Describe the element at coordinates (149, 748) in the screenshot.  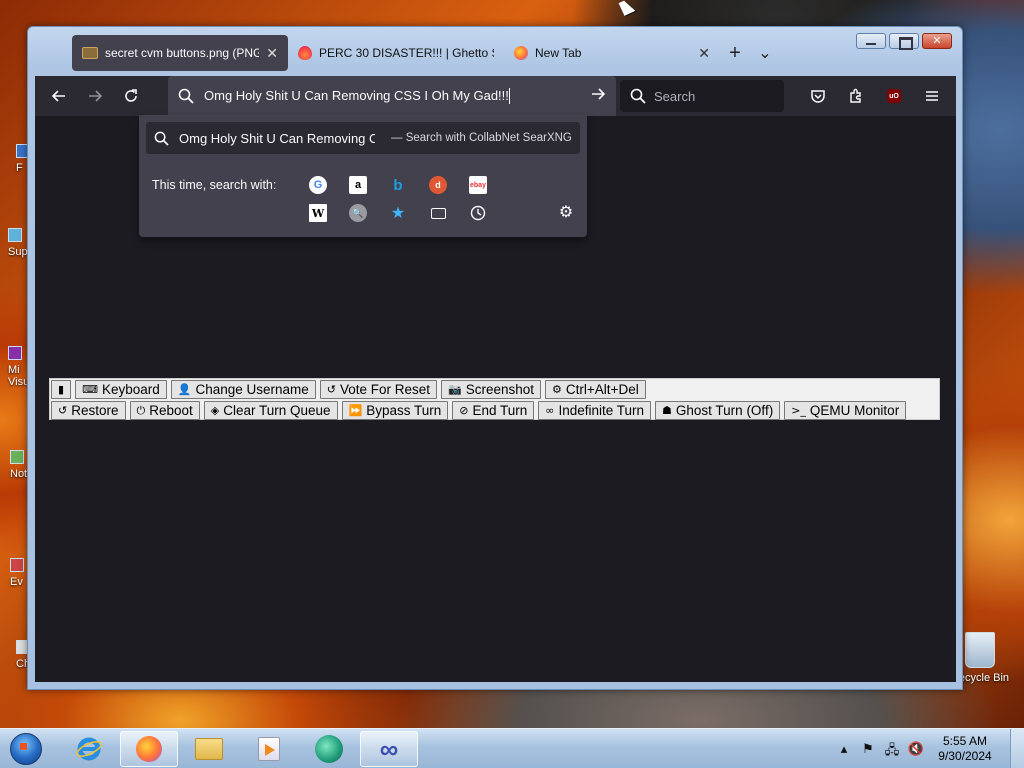
I see `taskbar-firefox` at that location.